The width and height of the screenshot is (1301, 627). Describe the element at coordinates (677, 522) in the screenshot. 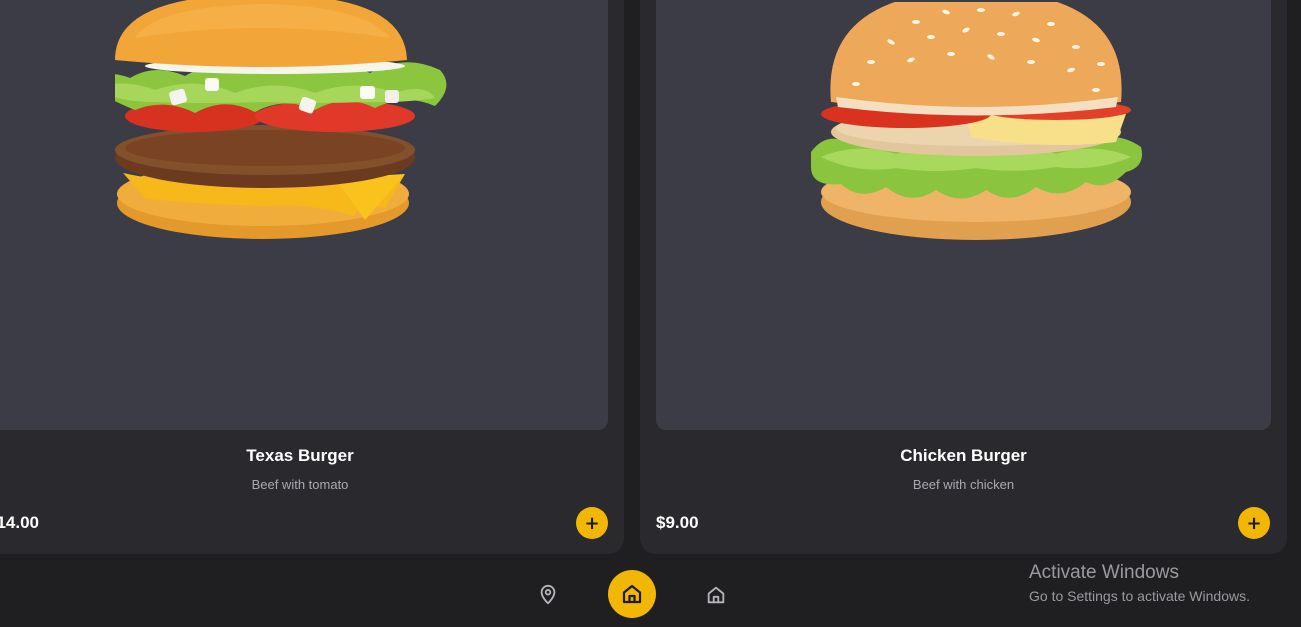

I see `product-price: $9.00` at that location.